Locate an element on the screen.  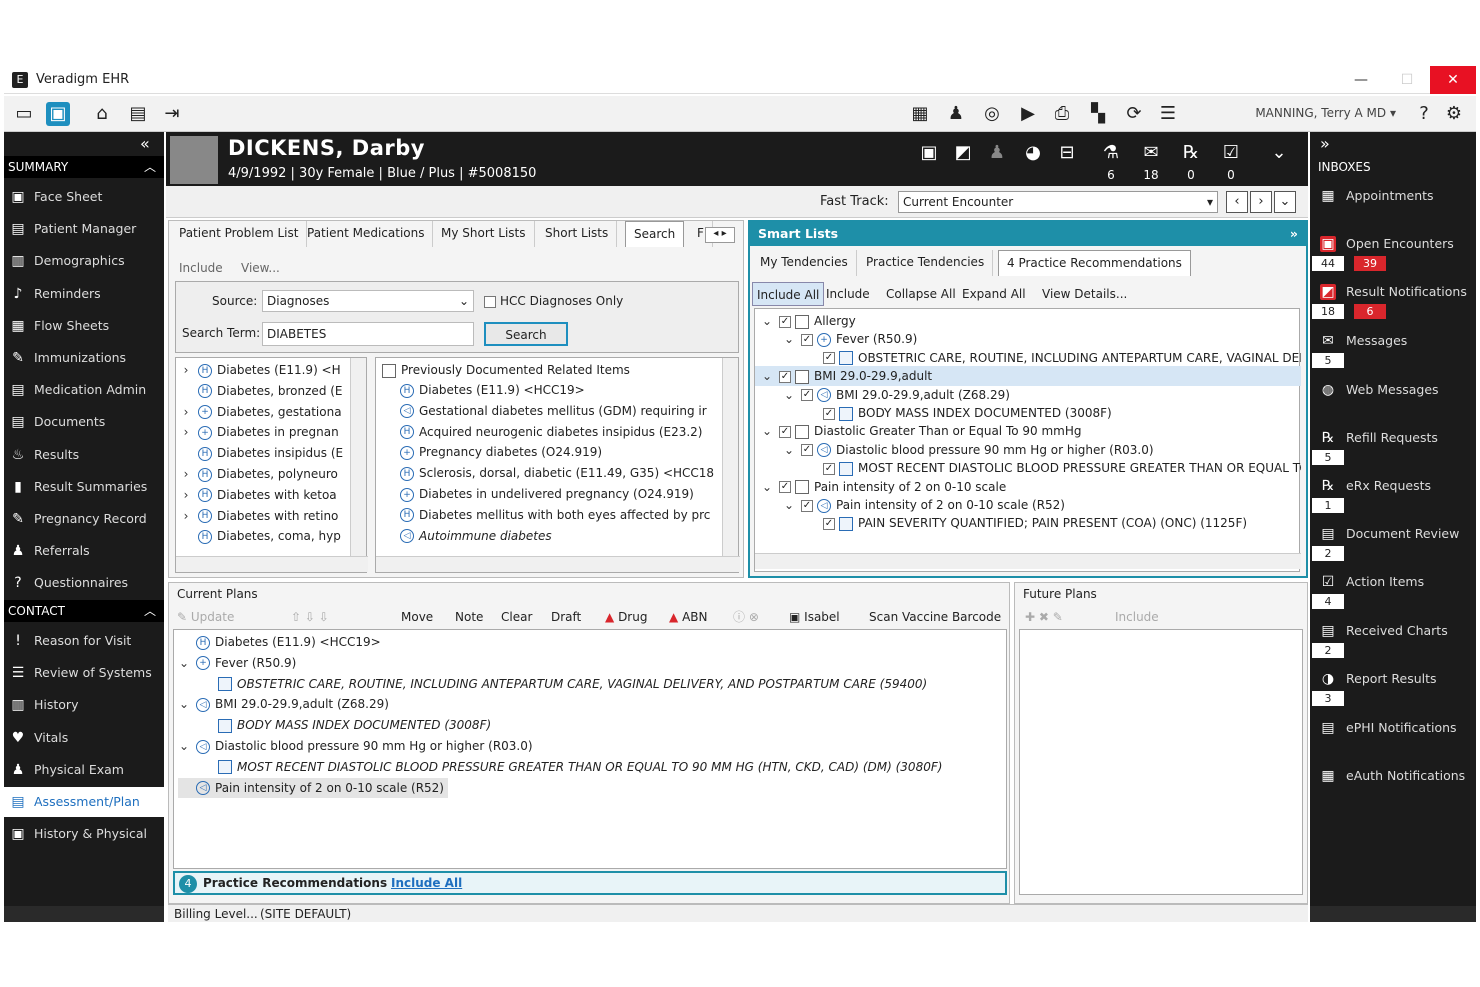
exit-icon: ⇥ is located at coordinates (172, 114).